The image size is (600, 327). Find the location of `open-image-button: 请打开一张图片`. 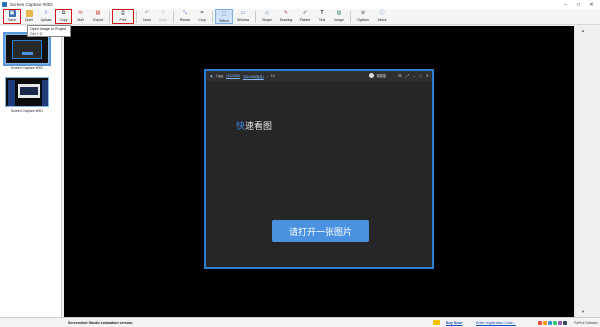

open-image-button: 请打开一张图片 is located at coordinates (320, 231).